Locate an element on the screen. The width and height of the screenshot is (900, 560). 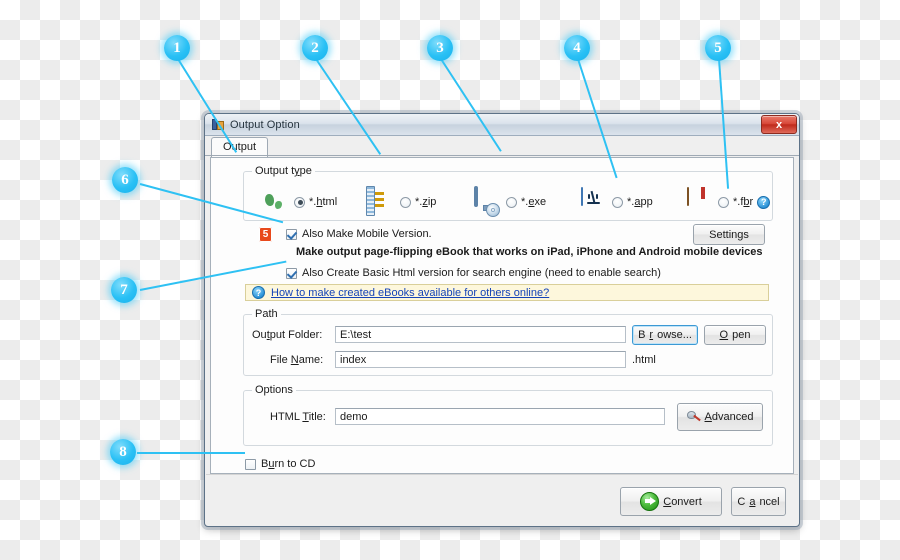
options-group: Options HTML Title: demo Advanced is located at coordinates (508, 415).